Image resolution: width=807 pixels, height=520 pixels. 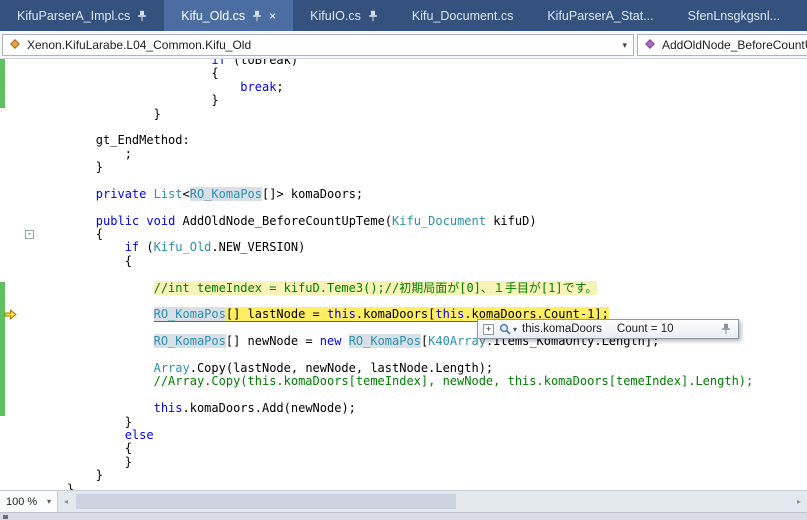 What do you see at coordinates (403, 87) in the screenshot?
I see `code-line: break;` at bounding box center [403, 87].